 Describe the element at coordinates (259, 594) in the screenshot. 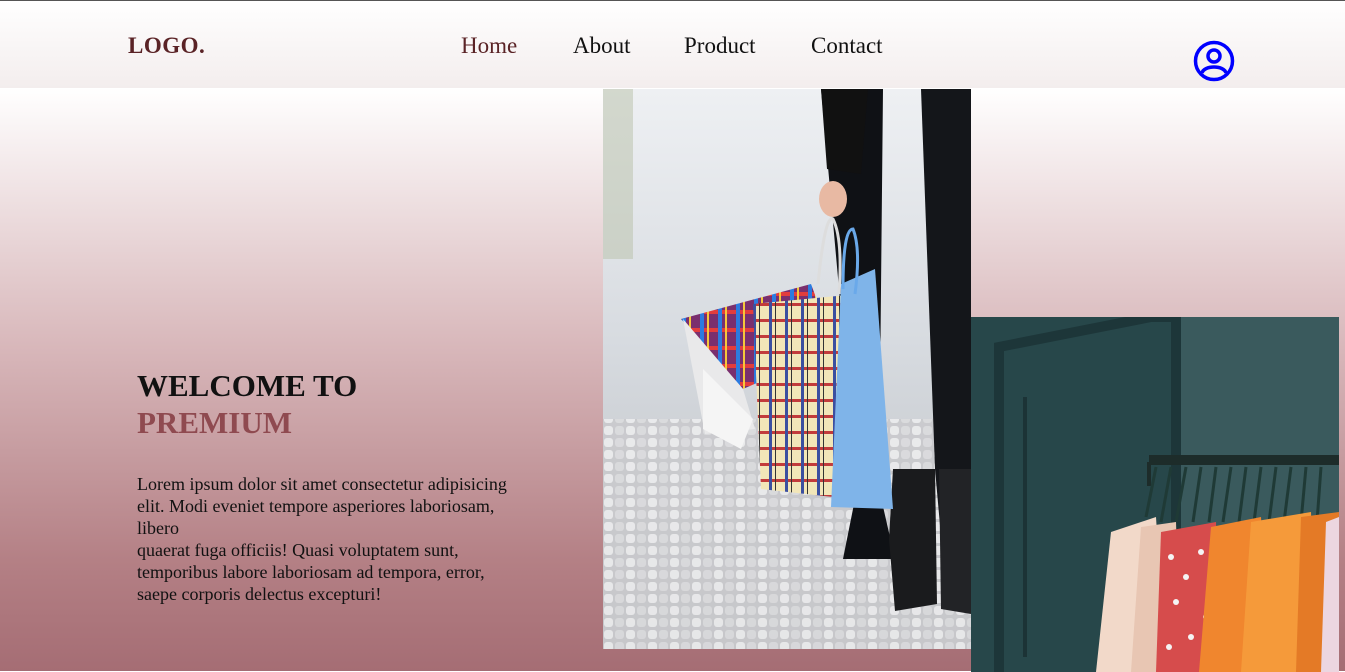

I see `paragraph-line: saepe corporis delectus excepturi!` at that location.